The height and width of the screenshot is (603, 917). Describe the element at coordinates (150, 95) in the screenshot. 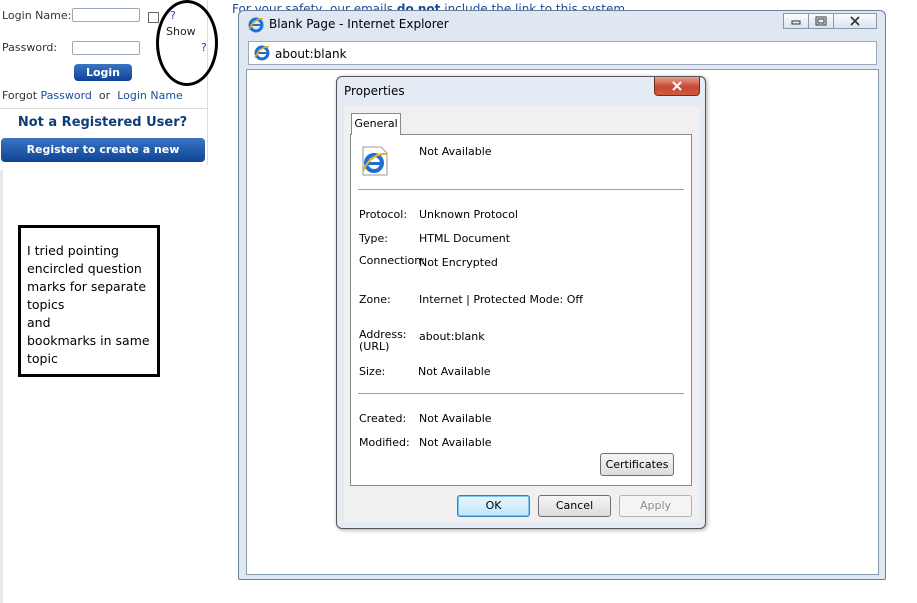

I see `forgot-login-name-link: Login Name` at that location.